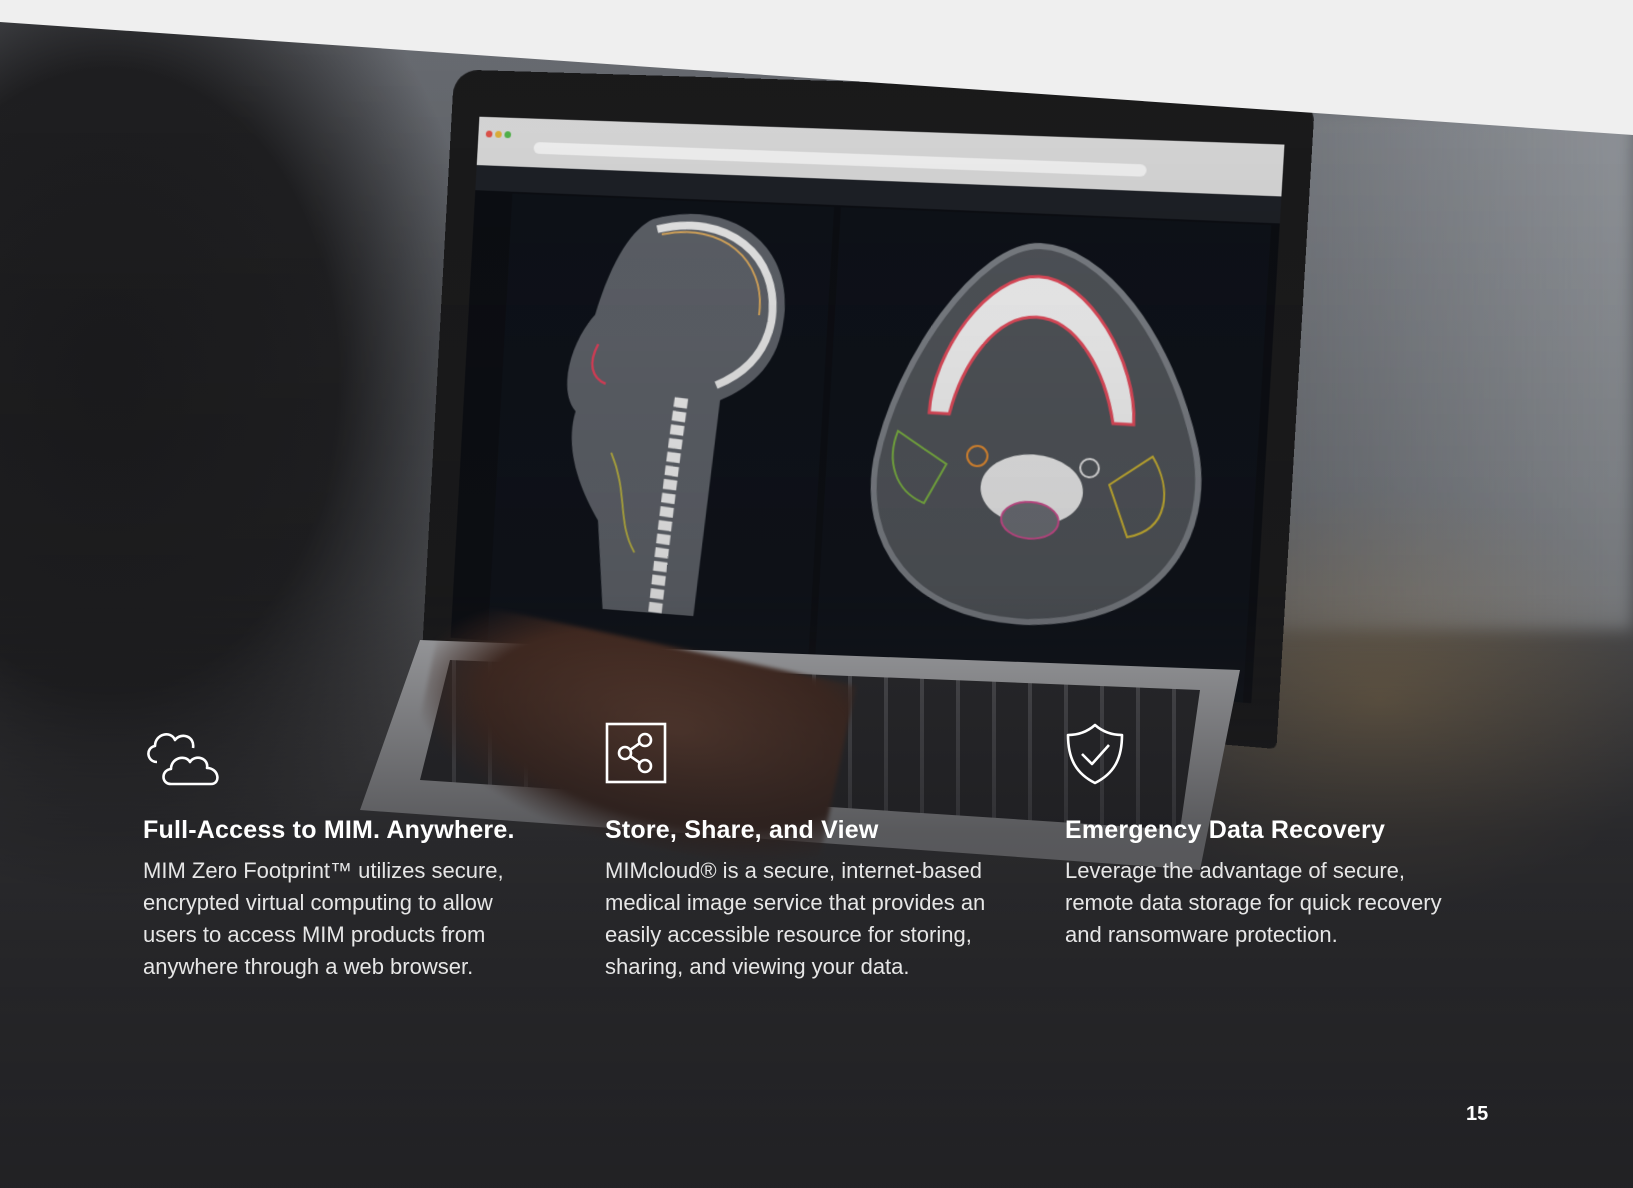  I want to click on cloud-icon, so click(183, 754).